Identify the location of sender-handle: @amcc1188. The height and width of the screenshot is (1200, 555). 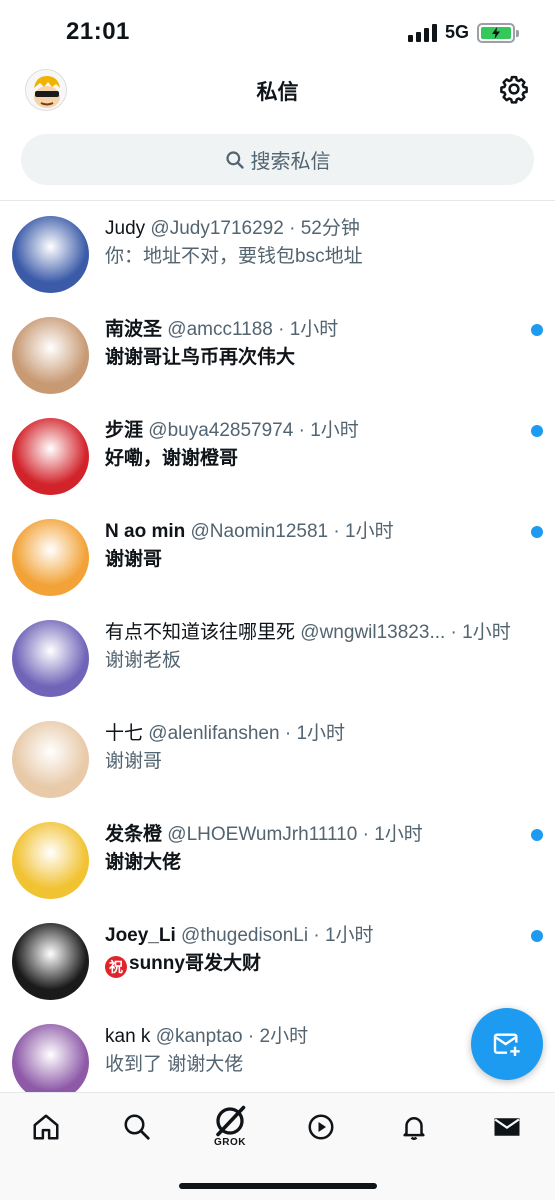
(220, 329).